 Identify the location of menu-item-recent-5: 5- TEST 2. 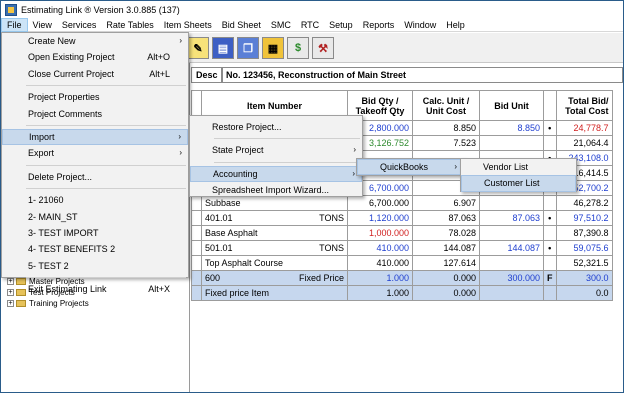
(95, 266).